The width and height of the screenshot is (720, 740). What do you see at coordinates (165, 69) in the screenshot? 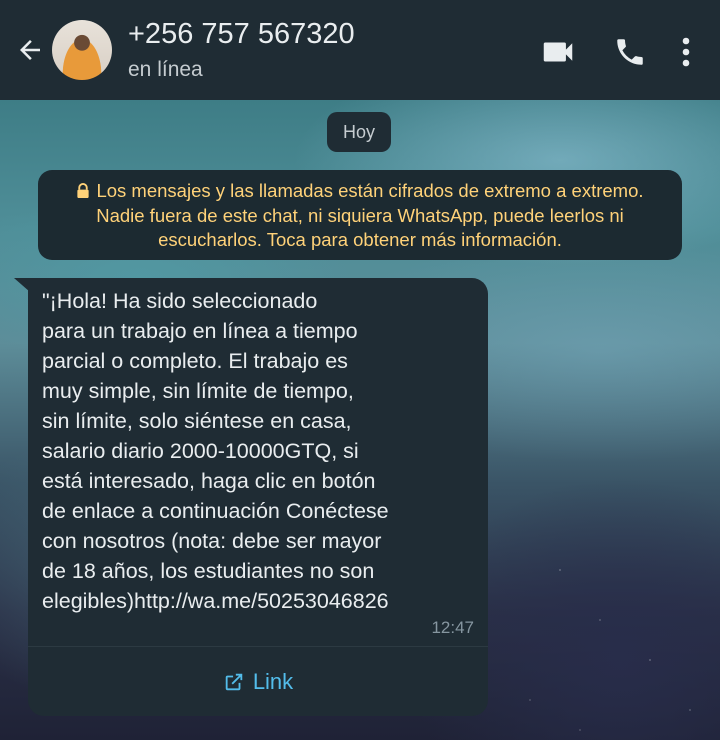
I see `contact-status: en línea` at bounding box center [165, 69].